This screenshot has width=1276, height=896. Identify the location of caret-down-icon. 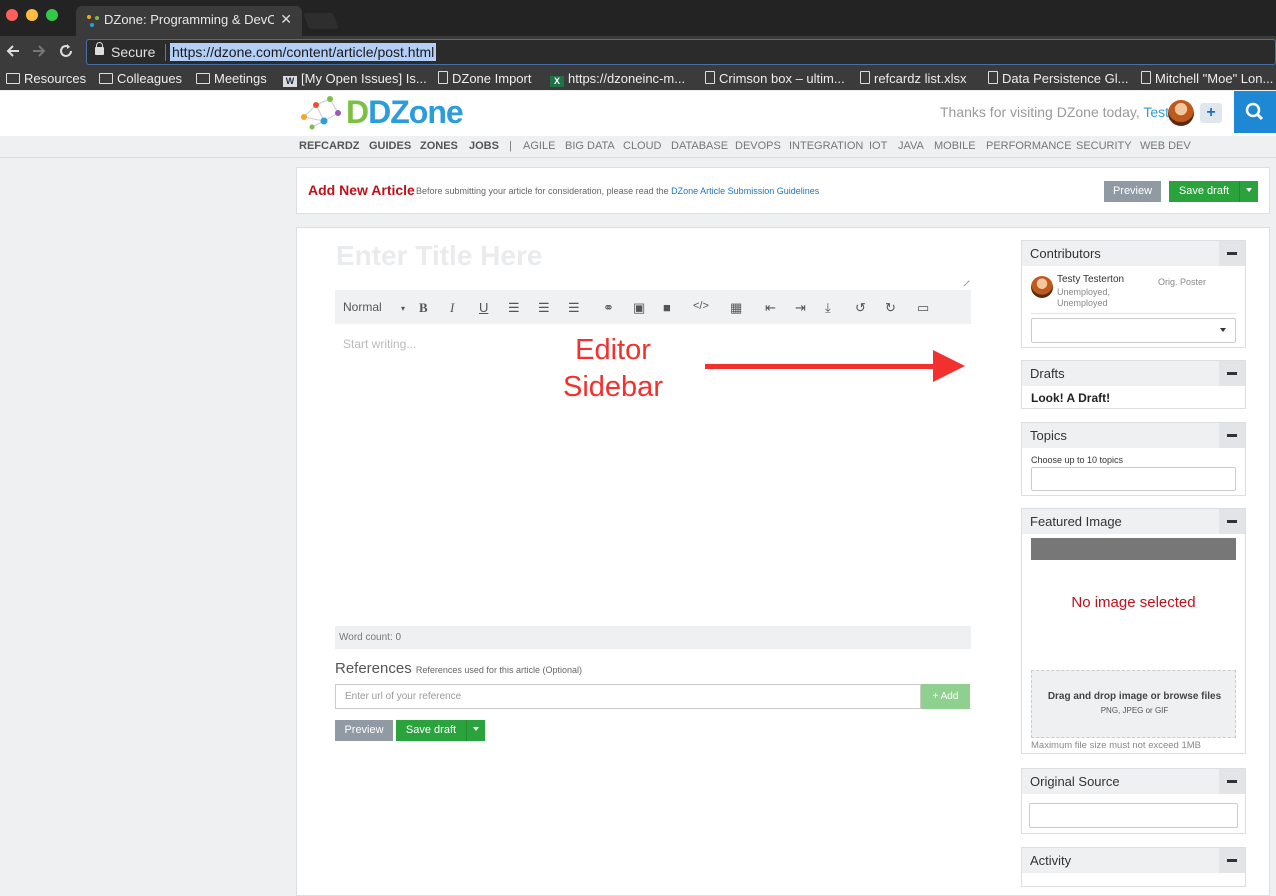
(476, 729).